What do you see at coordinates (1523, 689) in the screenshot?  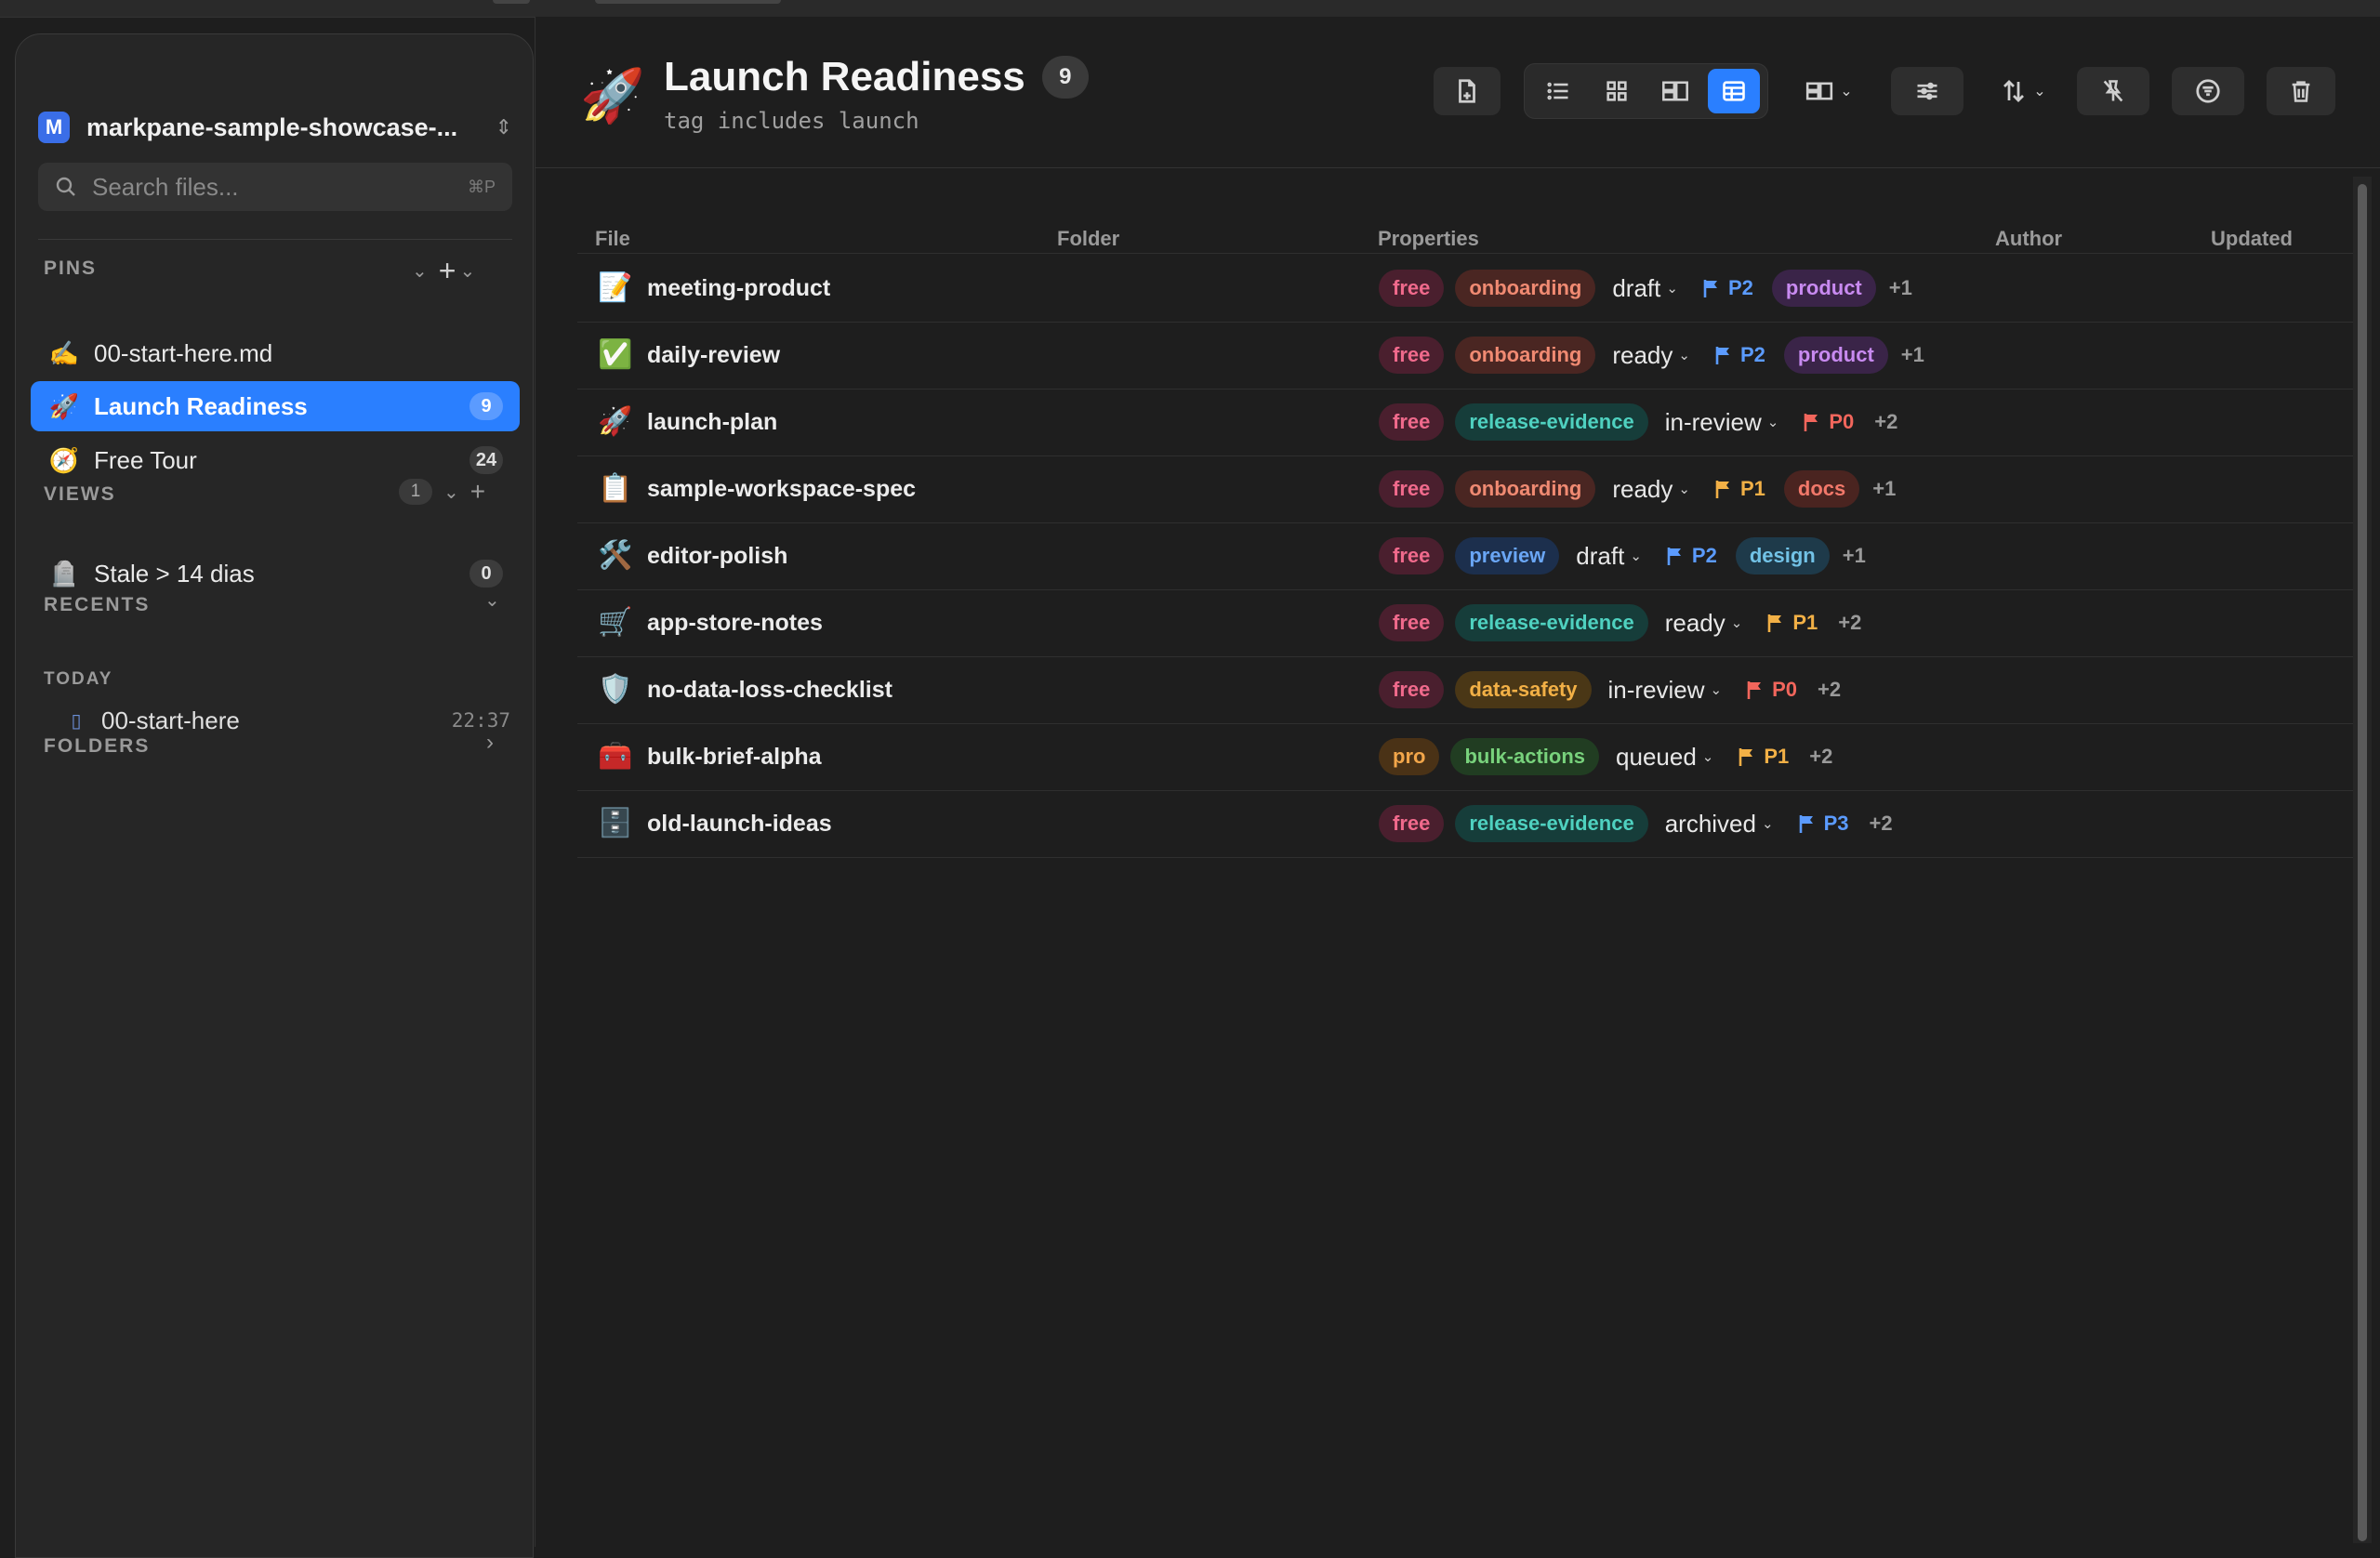 I see `tag-pill: data-safety` at bounding box center [1523, 689].